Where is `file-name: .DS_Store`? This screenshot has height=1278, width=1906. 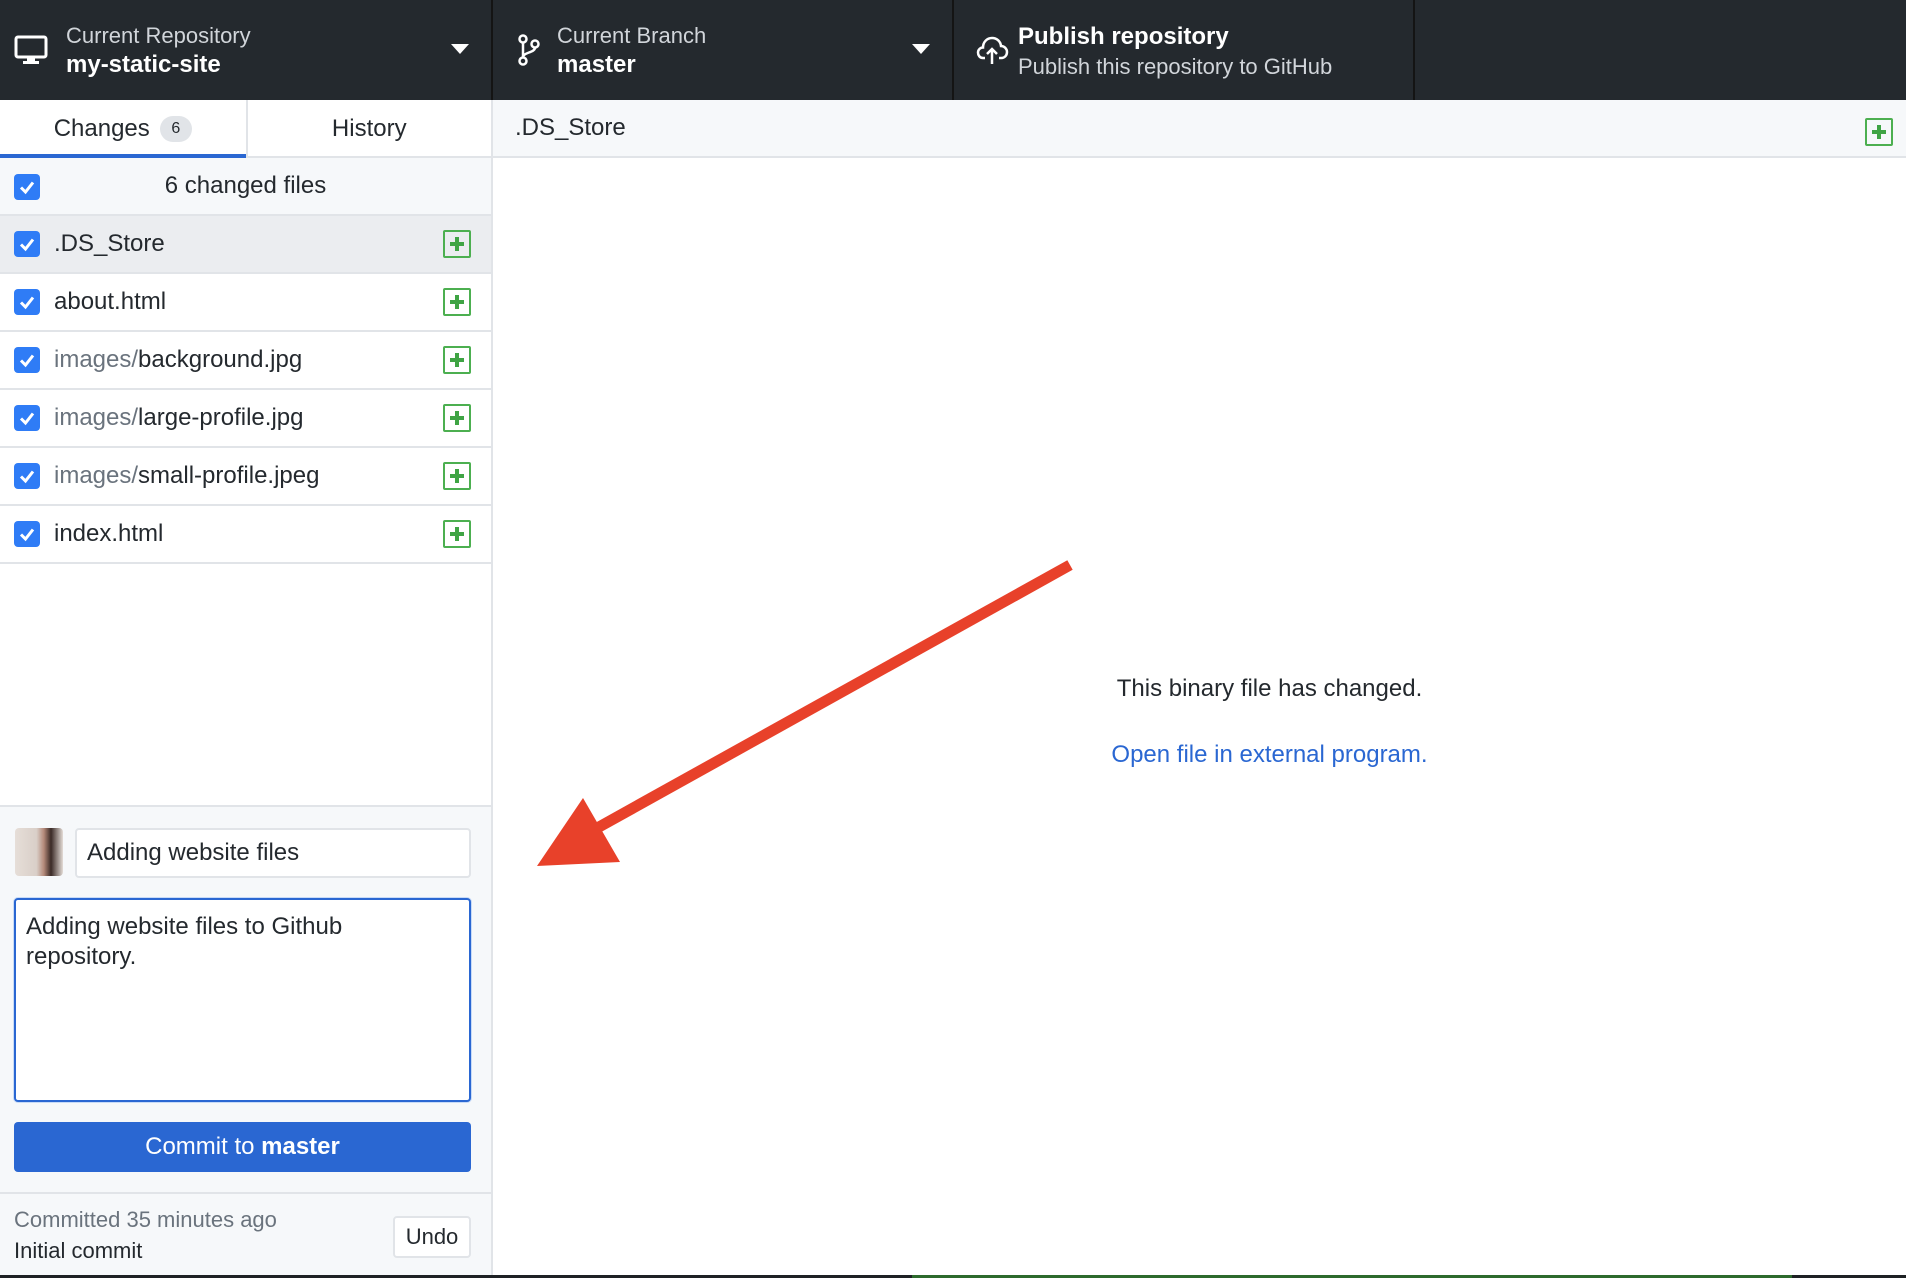 file-name: .DS_Store is located at coordinates (109, 243).